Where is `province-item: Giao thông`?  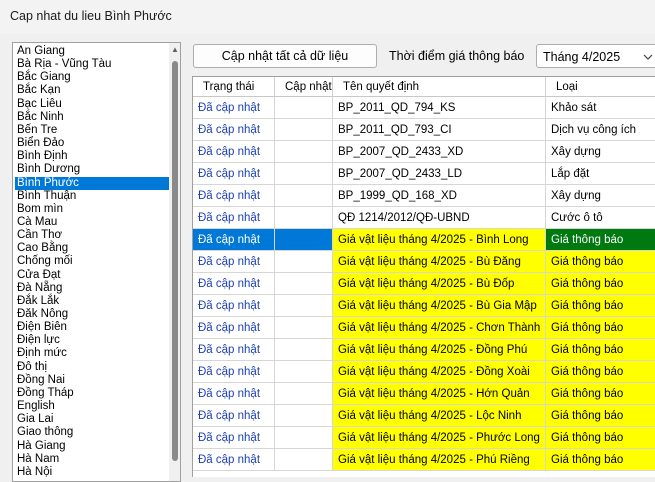 province-item: Giao thông is located at coordinates (92, 432).